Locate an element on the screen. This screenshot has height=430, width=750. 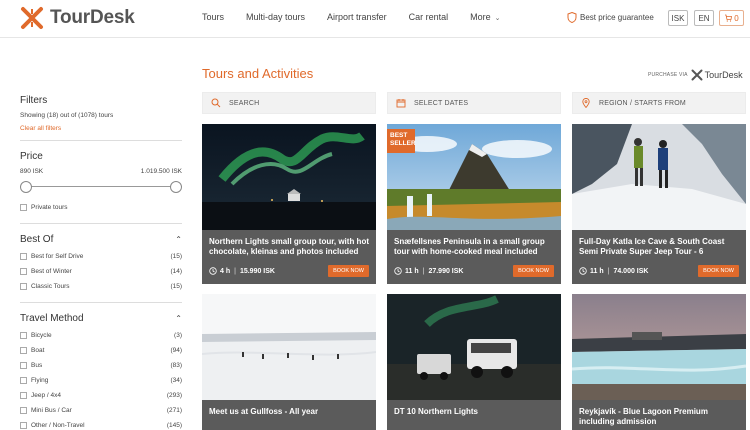
option-count: (3) is located at coordinates (178, 335).